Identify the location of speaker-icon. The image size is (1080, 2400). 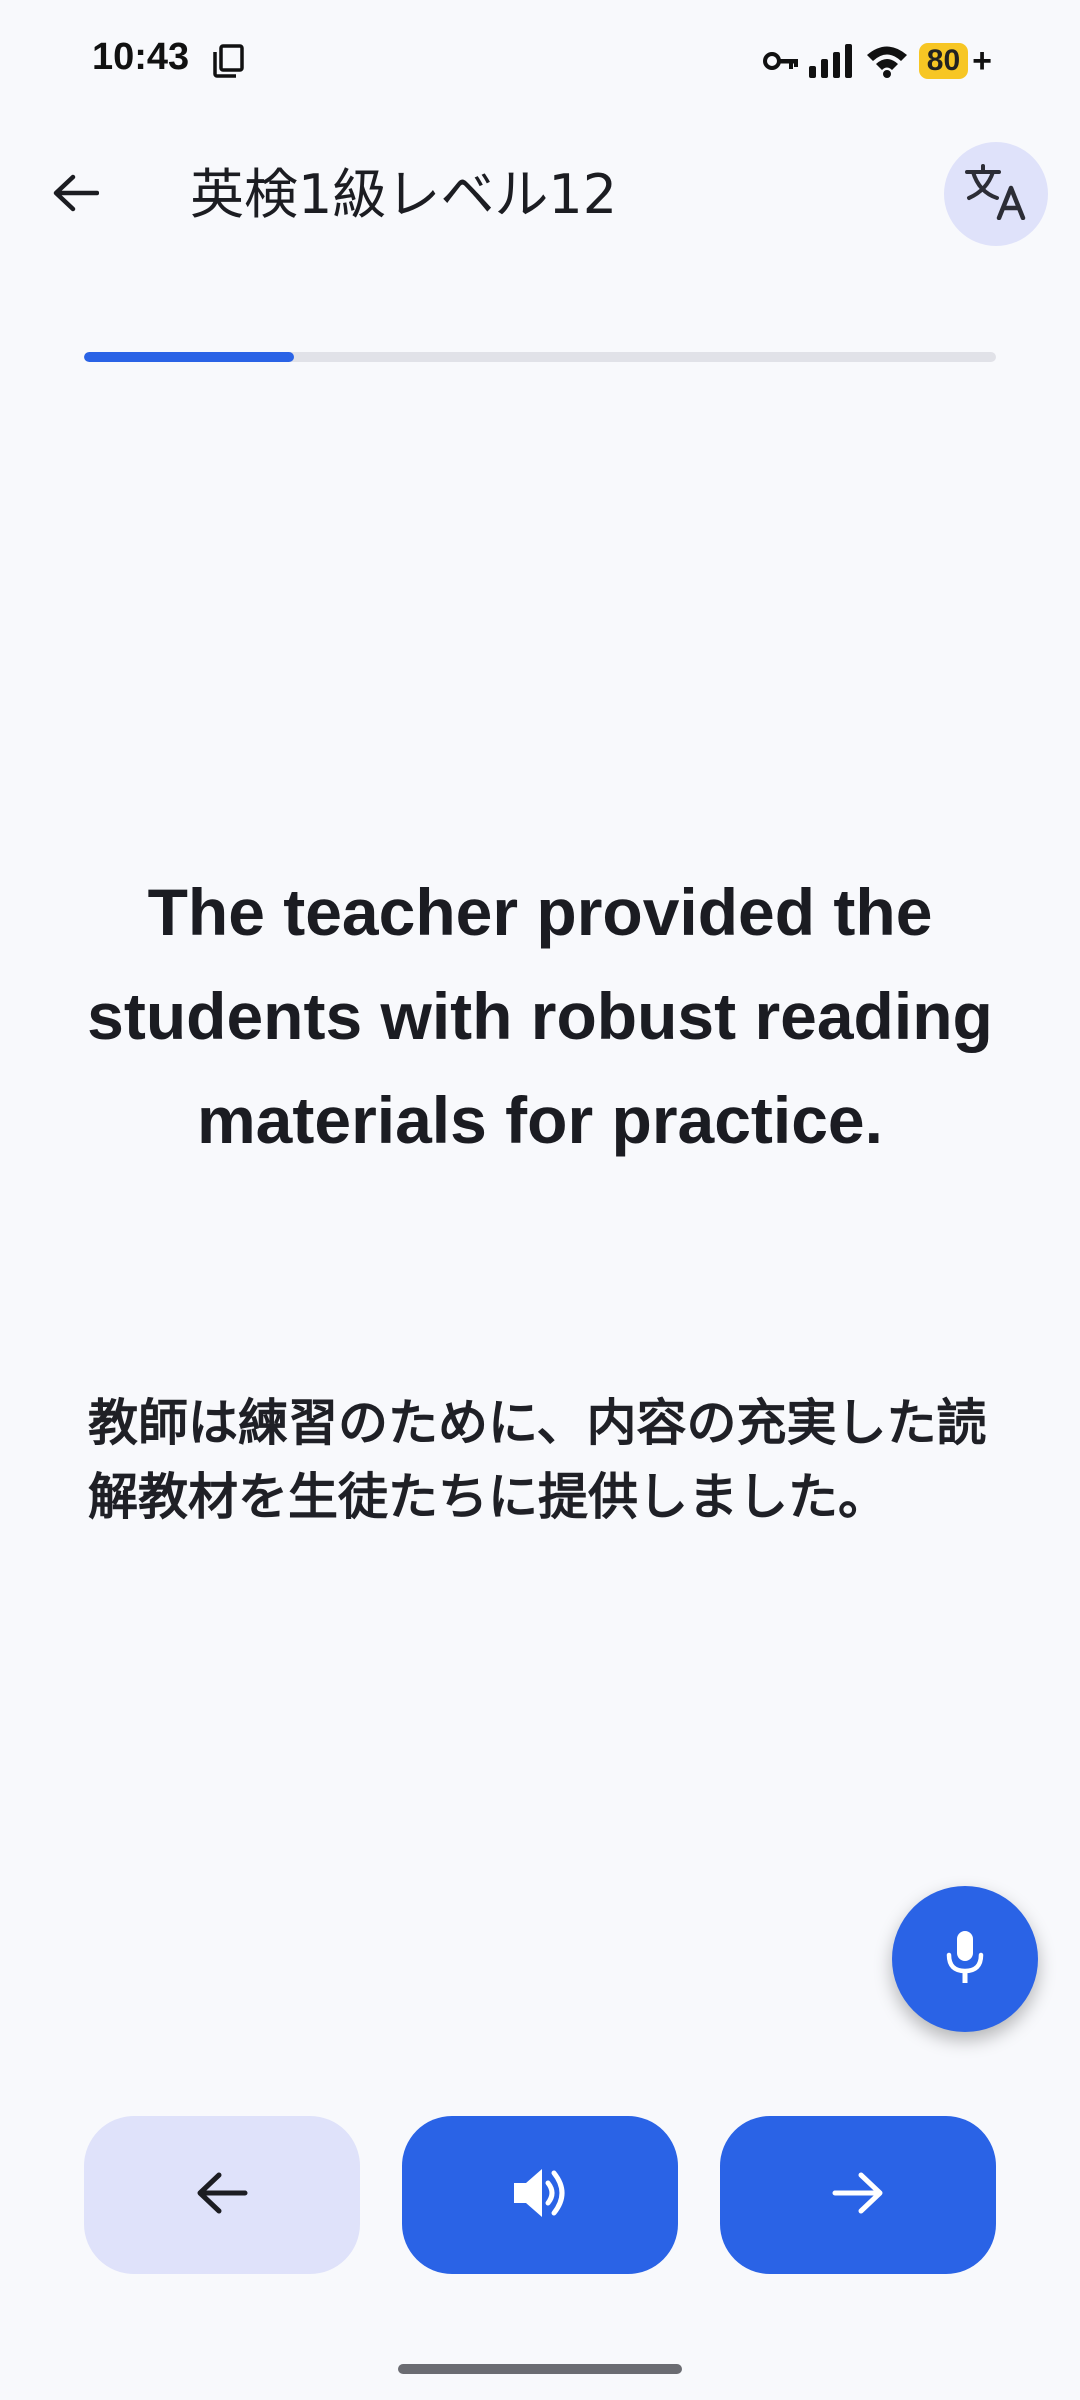
(540, 2195).